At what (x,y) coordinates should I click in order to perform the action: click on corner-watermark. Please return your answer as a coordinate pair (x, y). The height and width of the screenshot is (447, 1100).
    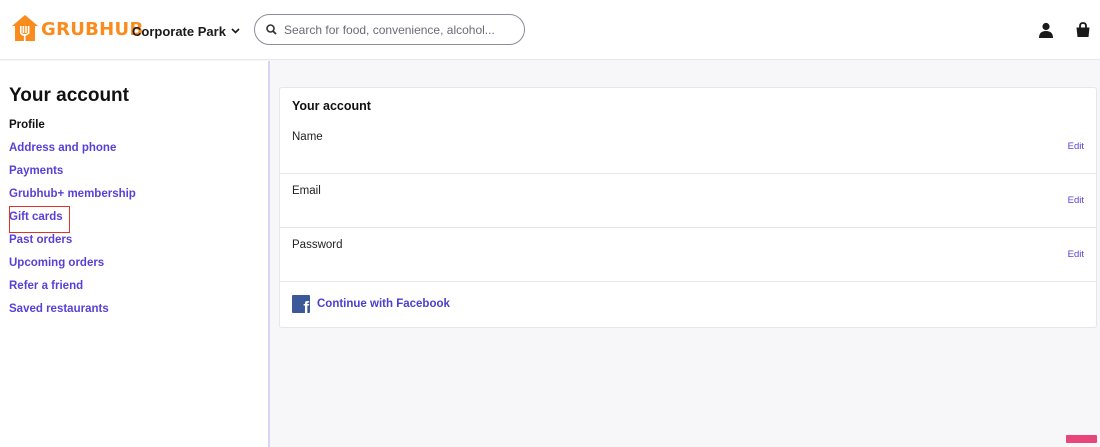
    Looking at the image, I should click on (1081, 439).